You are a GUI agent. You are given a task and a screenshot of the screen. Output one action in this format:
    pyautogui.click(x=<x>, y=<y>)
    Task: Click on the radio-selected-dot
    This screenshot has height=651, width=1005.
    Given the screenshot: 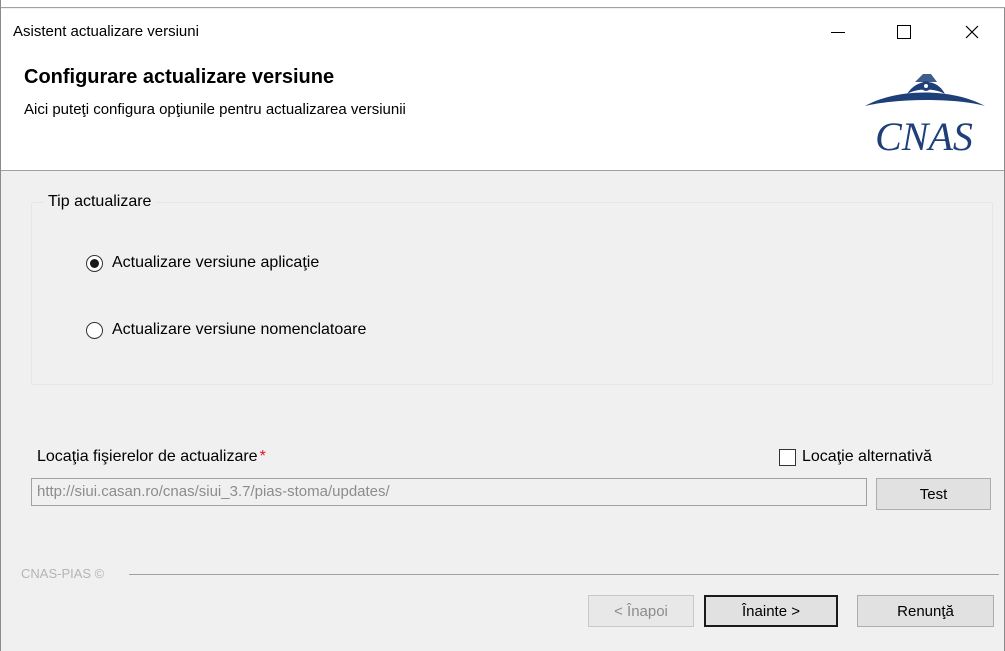 What is the action you would take?
    pyautogui.click(x=94, y=263)
    